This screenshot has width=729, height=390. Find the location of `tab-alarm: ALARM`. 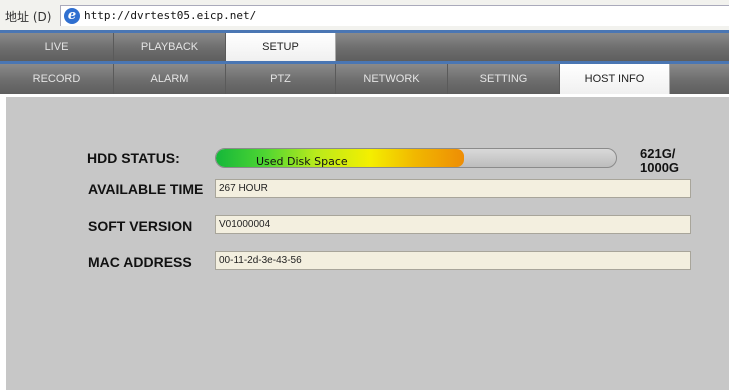

tab-alarm: ALARM is located at coordinates (170, 79).